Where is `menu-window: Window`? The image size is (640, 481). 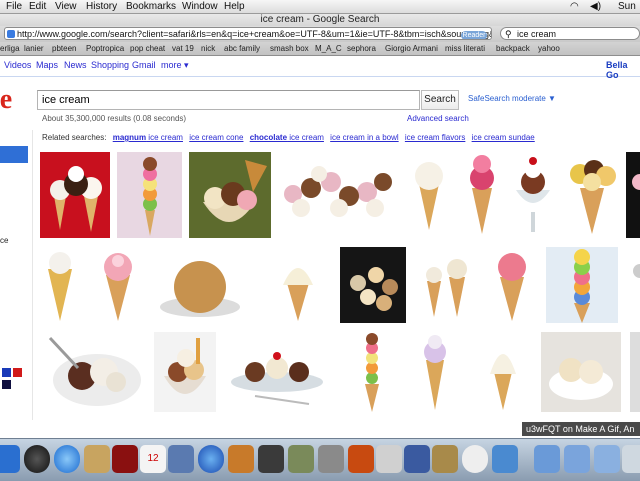 menu-window: Window is located at coordinates (200, 6).